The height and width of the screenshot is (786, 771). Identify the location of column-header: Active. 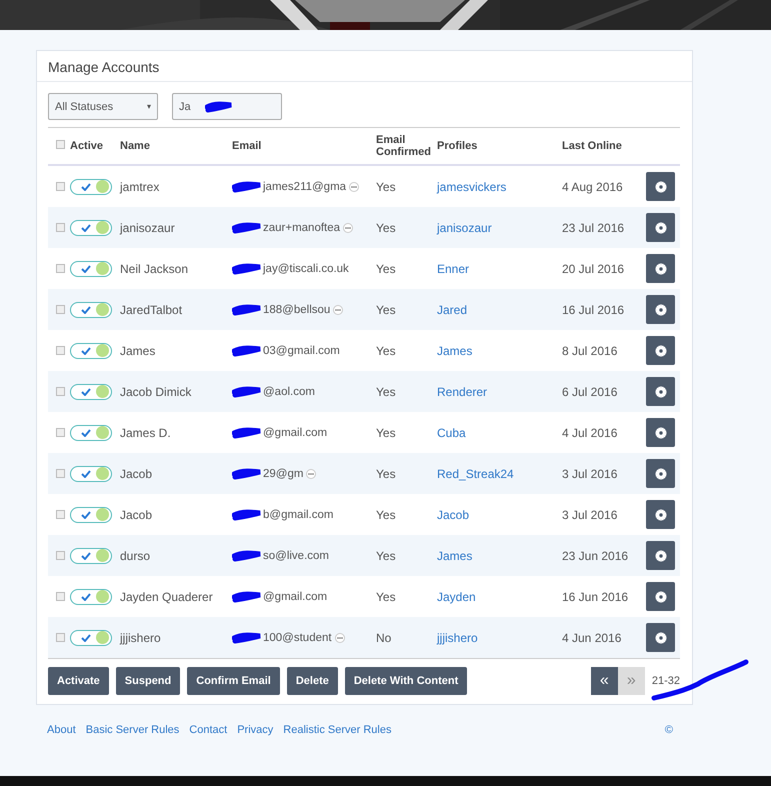
(87, 146).